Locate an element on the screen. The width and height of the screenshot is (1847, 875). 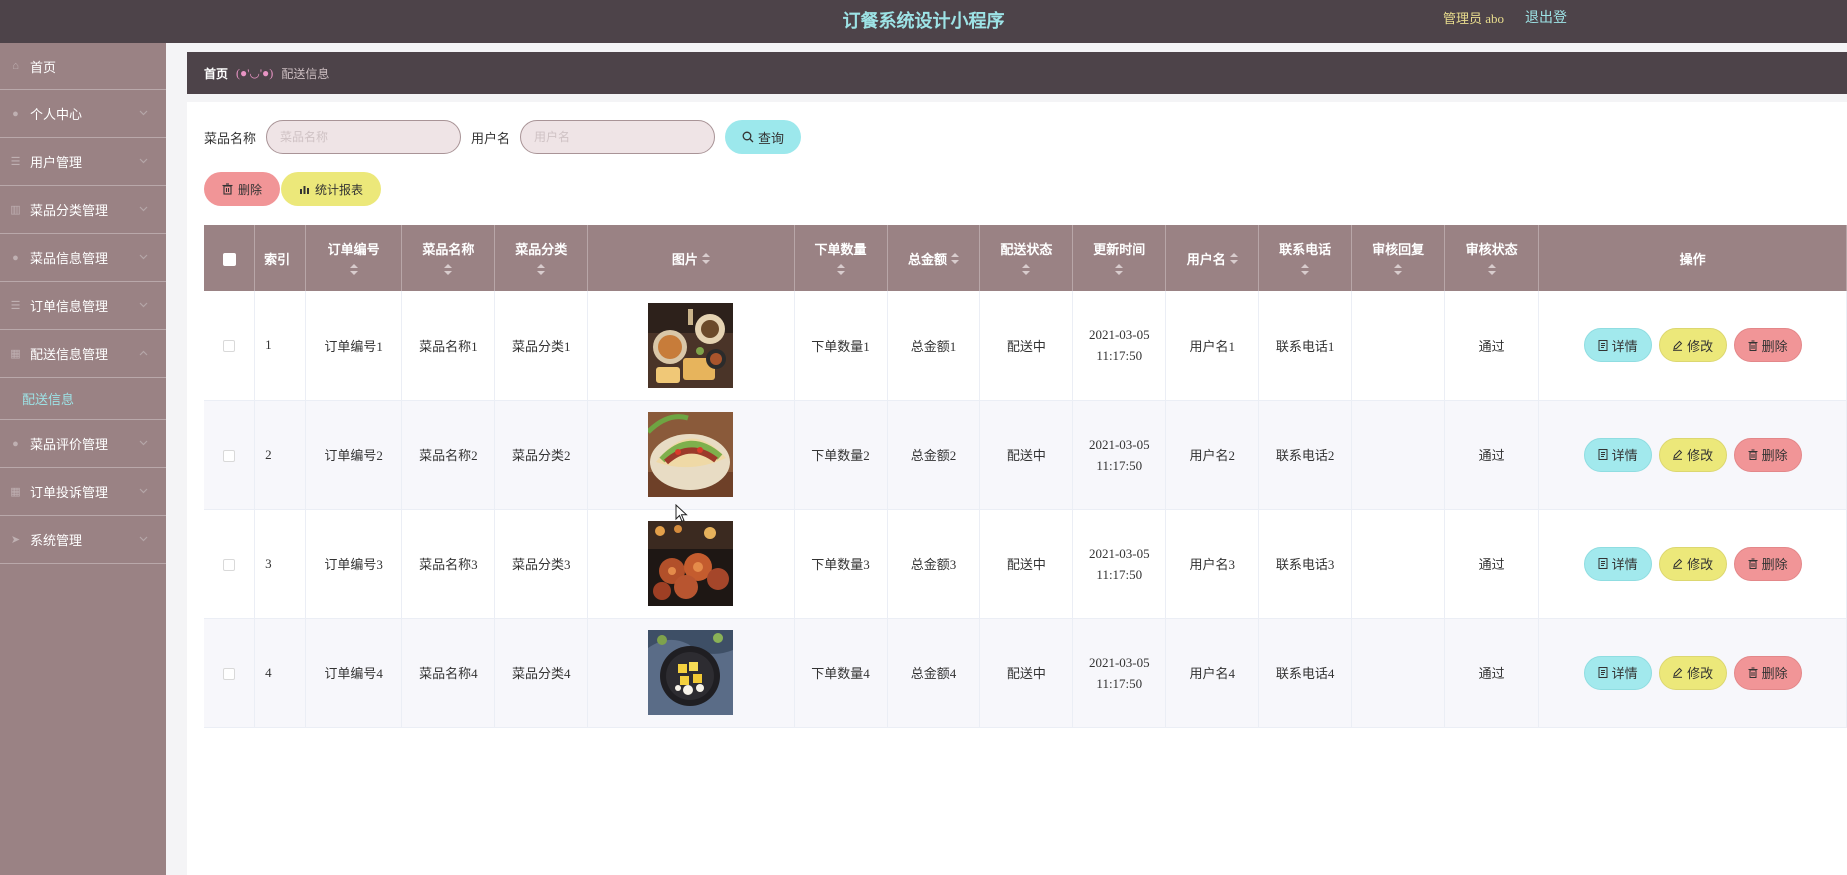
logout-link: 退出登录 is located at coordinates (1546, 18).